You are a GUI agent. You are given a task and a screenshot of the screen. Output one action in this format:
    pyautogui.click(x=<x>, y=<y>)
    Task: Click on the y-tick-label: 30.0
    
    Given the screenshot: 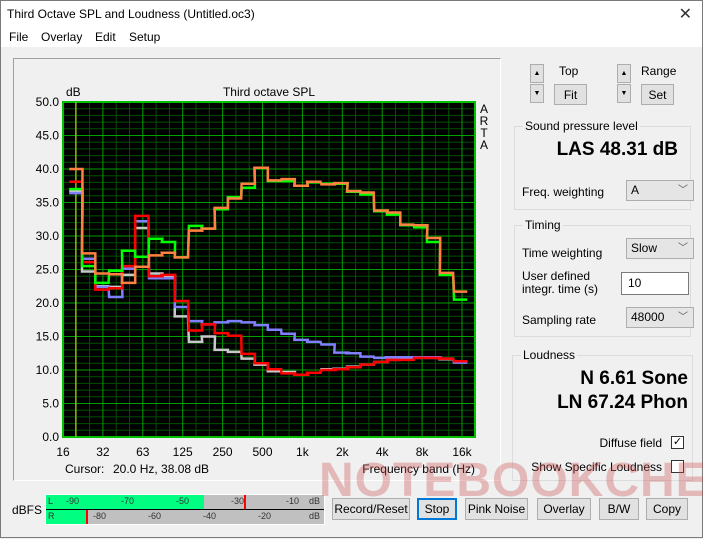 What is the action you would take?
    pyautogui.click(x=48, y=236)
    